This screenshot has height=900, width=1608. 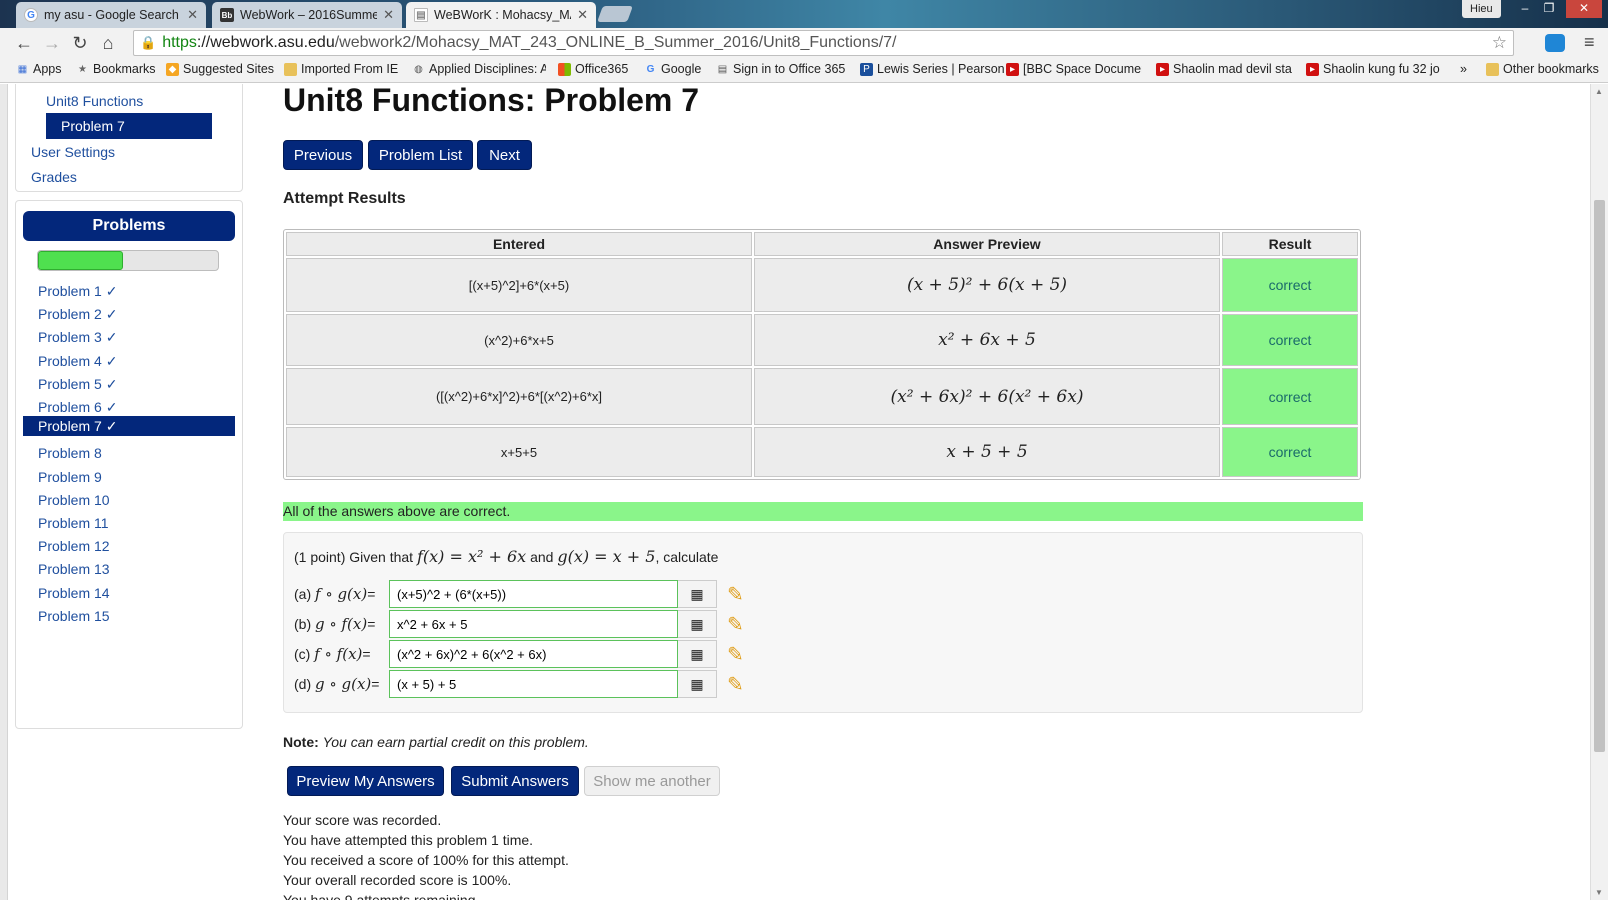 I want to click on answer-input-b, so click(x=533, y=624).